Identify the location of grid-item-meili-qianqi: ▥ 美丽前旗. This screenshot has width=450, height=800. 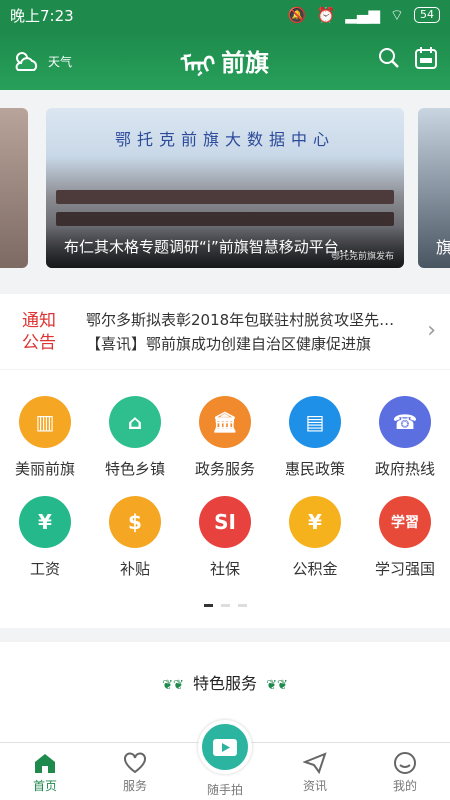
(45, 437).